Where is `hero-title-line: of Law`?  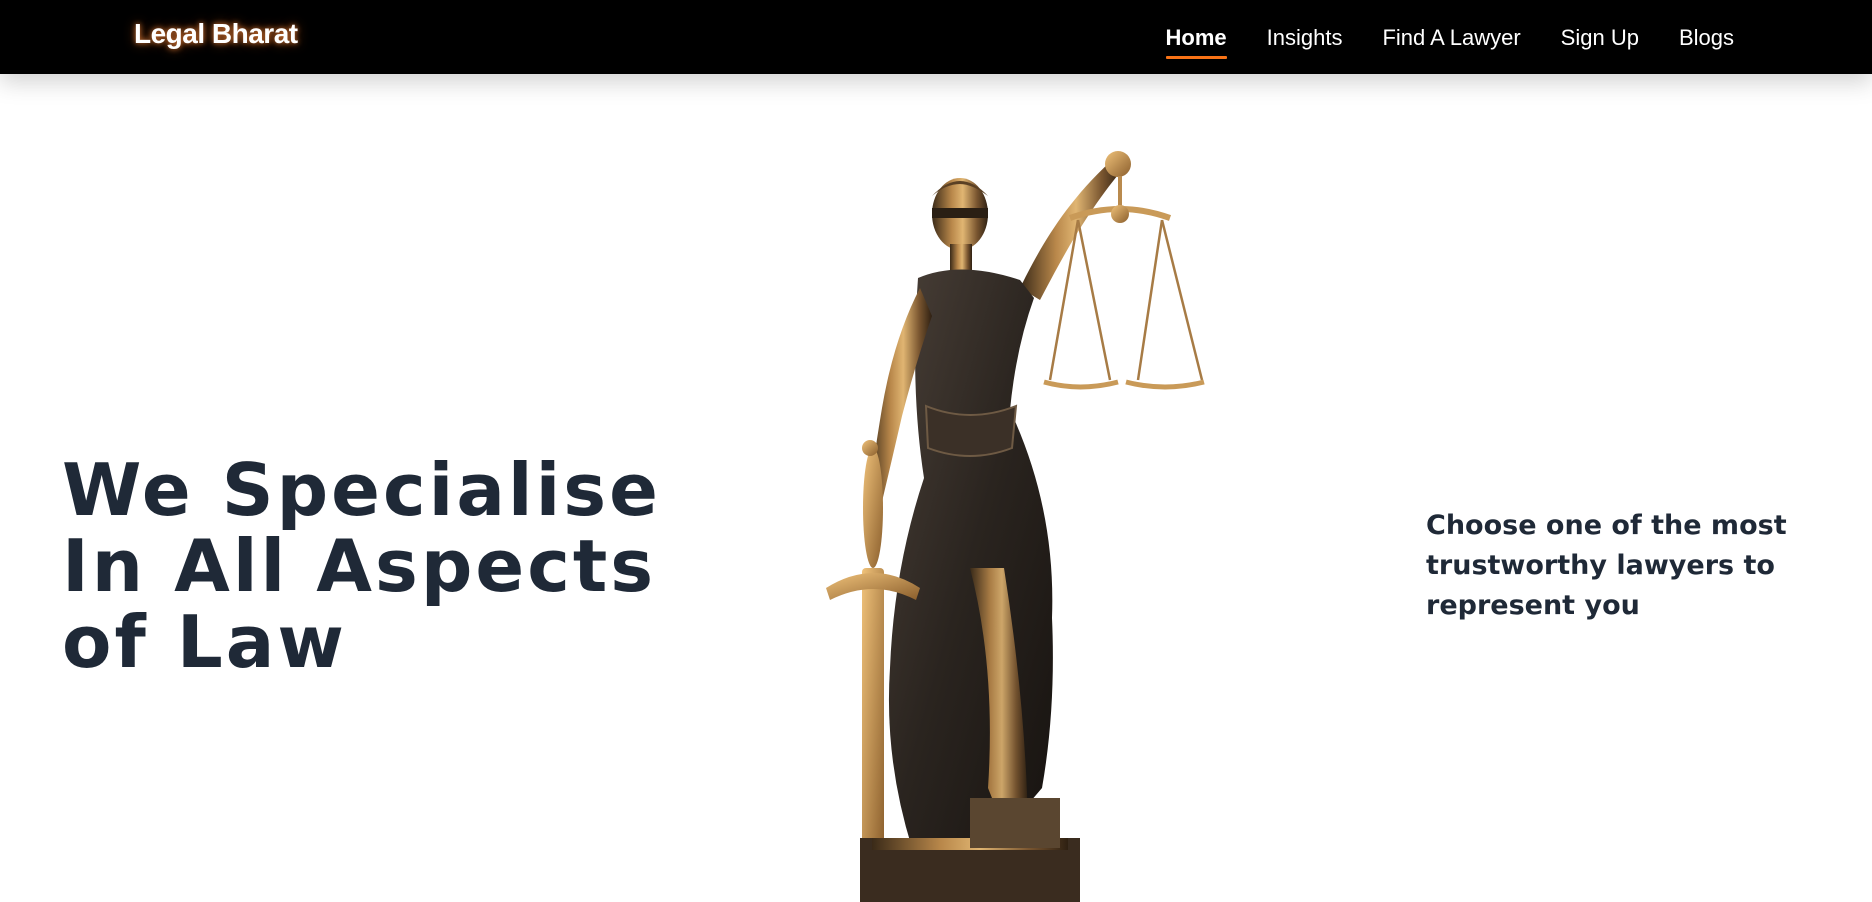
hero-title-line: of Law is located at coordinates (204, 642).